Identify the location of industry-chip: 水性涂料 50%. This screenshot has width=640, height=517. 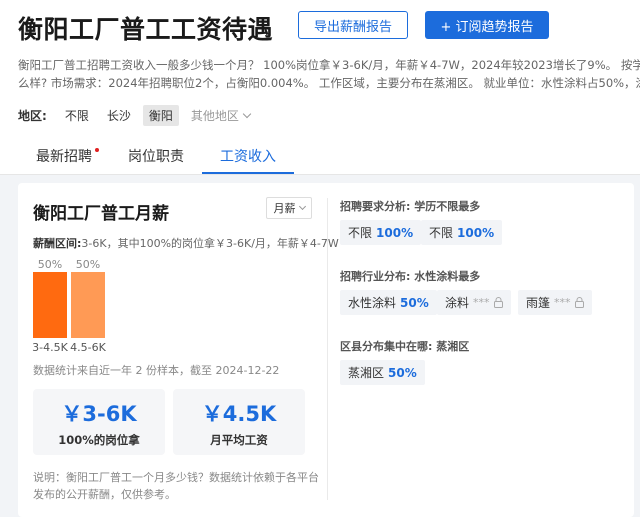
(388, 302).